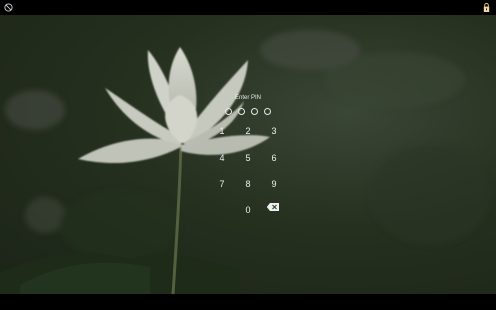  Describe the element at coordinates (274, 158) in the screenshot. I see `key-6: 6` at that location.